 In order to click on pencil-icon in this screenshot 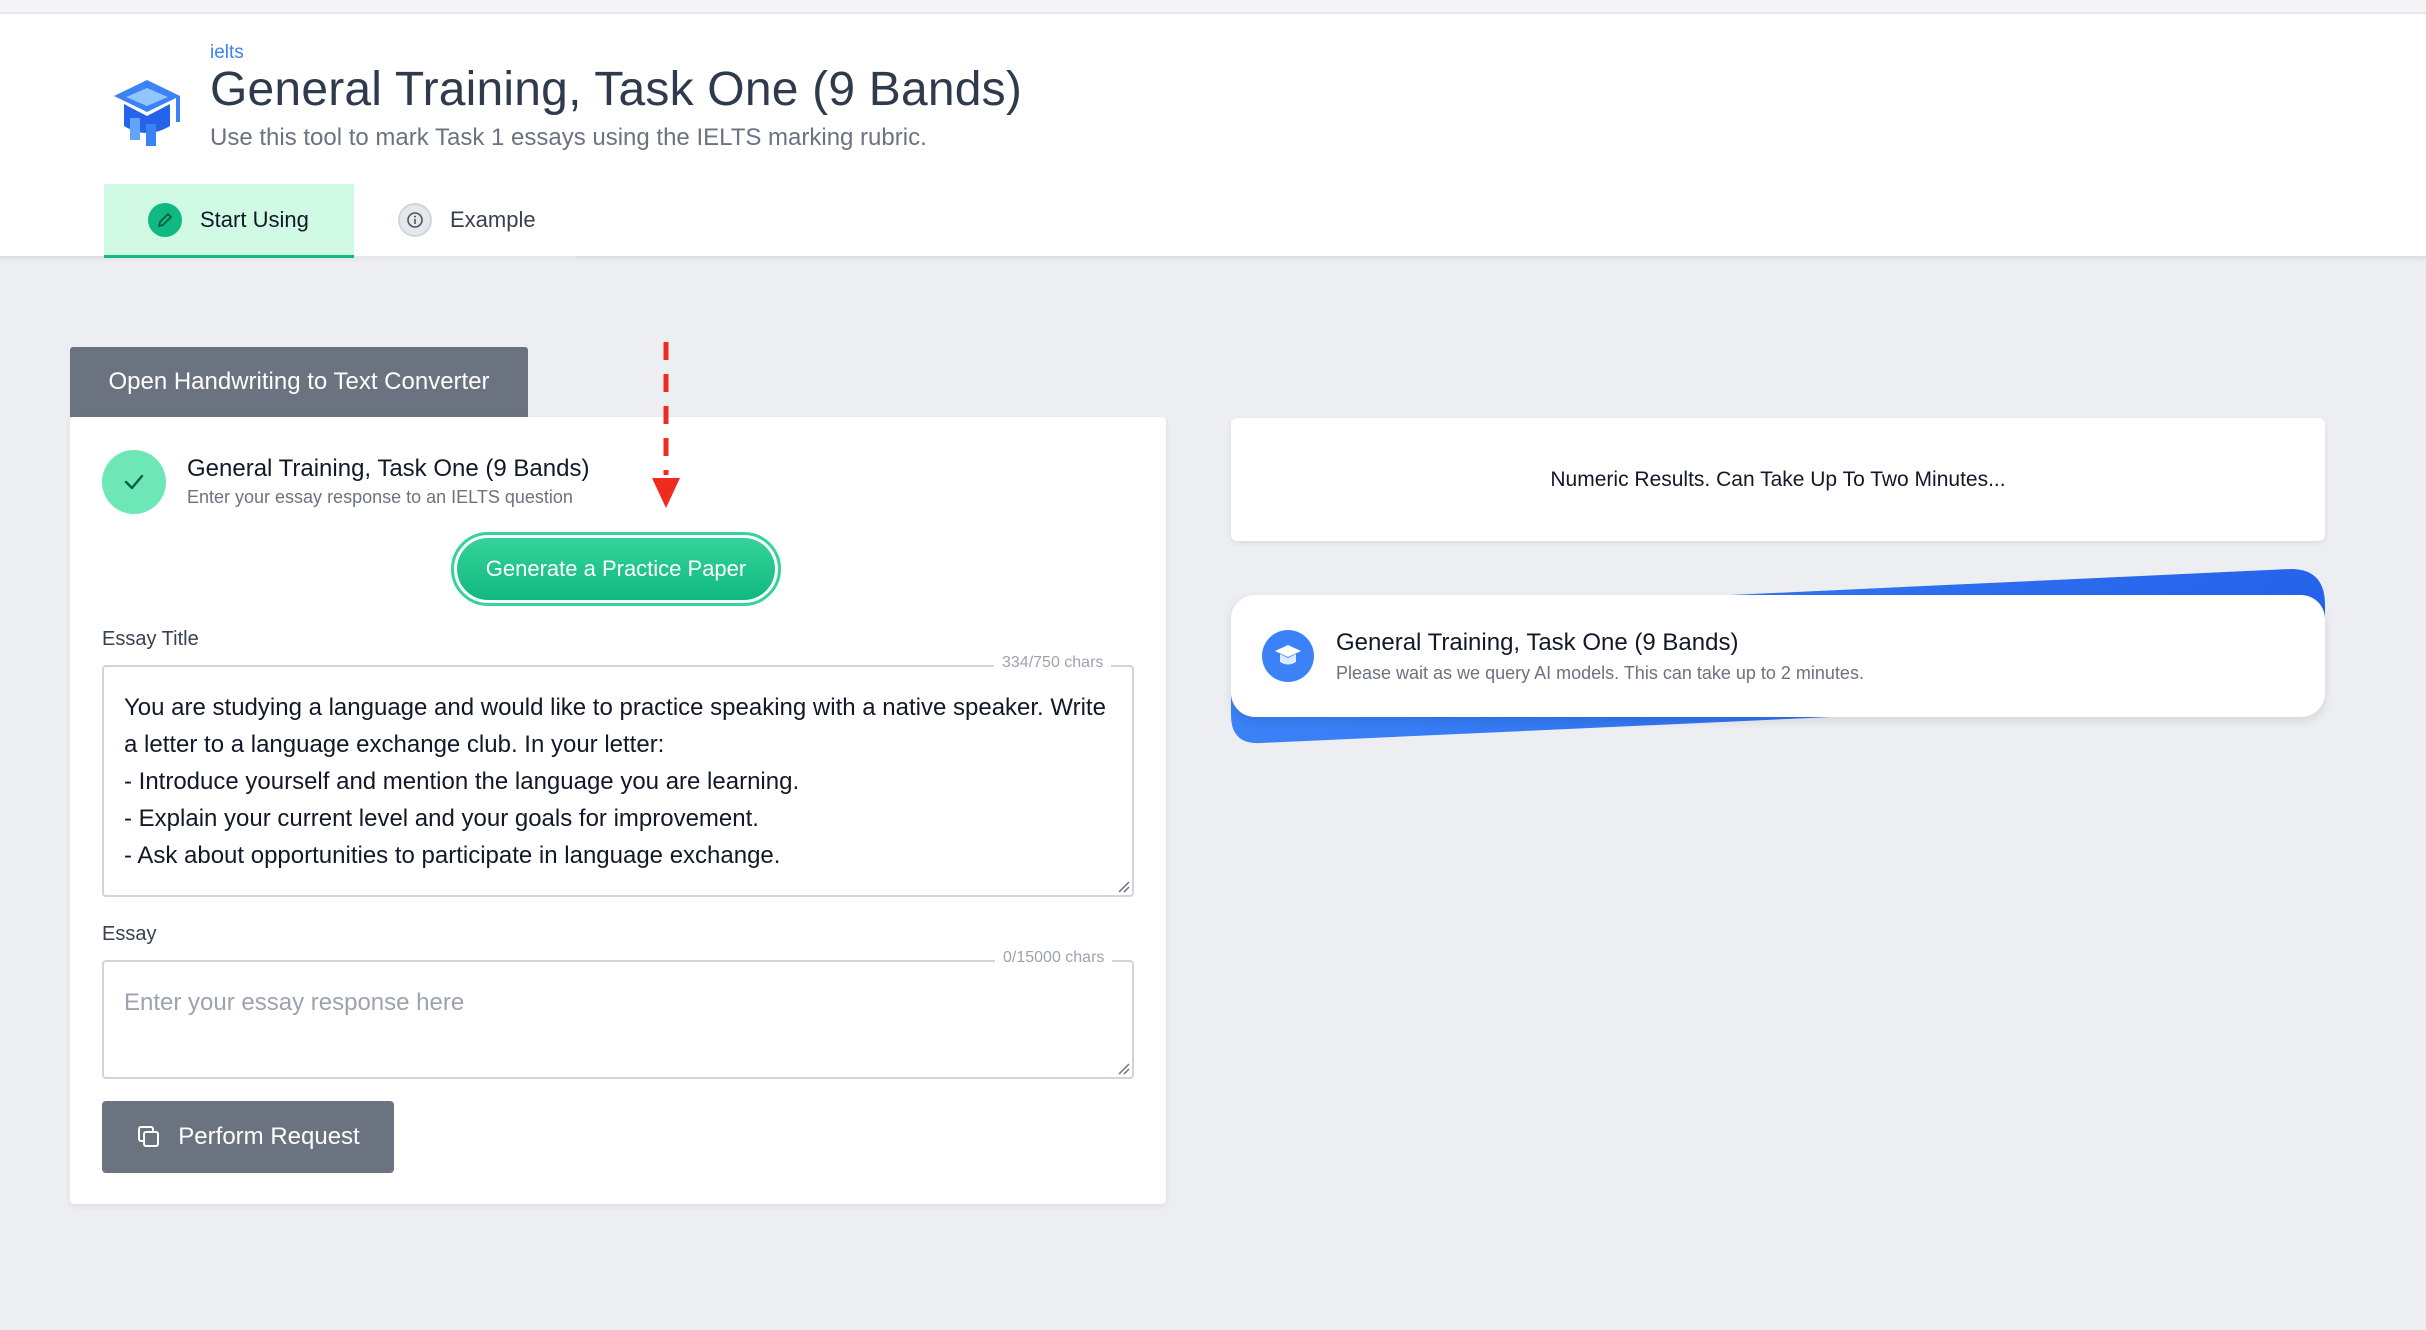, I will do `click(165, 219)`.